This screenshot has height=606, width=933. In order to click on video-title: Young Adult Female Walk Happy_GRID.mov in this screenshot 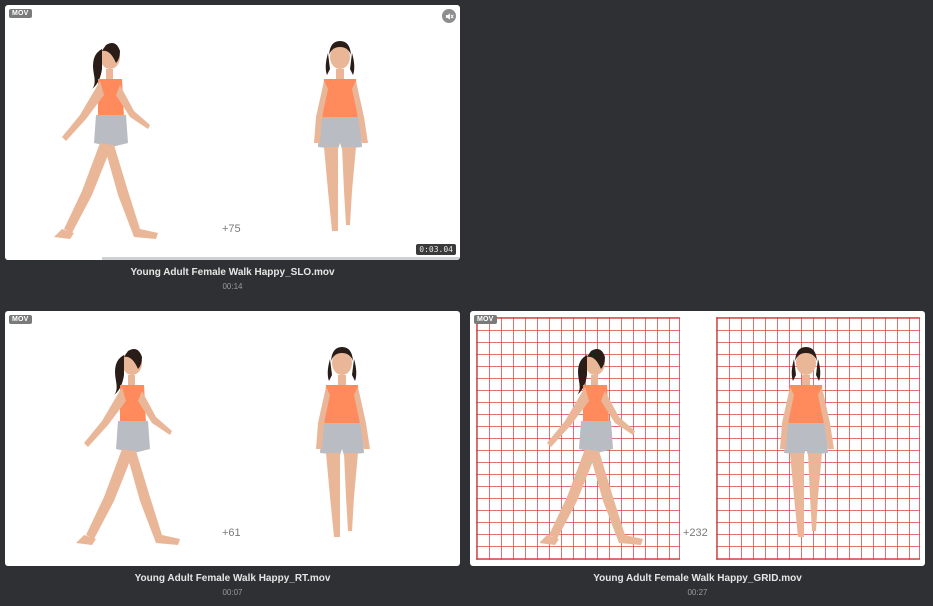, I will do `click(697, 578)`.